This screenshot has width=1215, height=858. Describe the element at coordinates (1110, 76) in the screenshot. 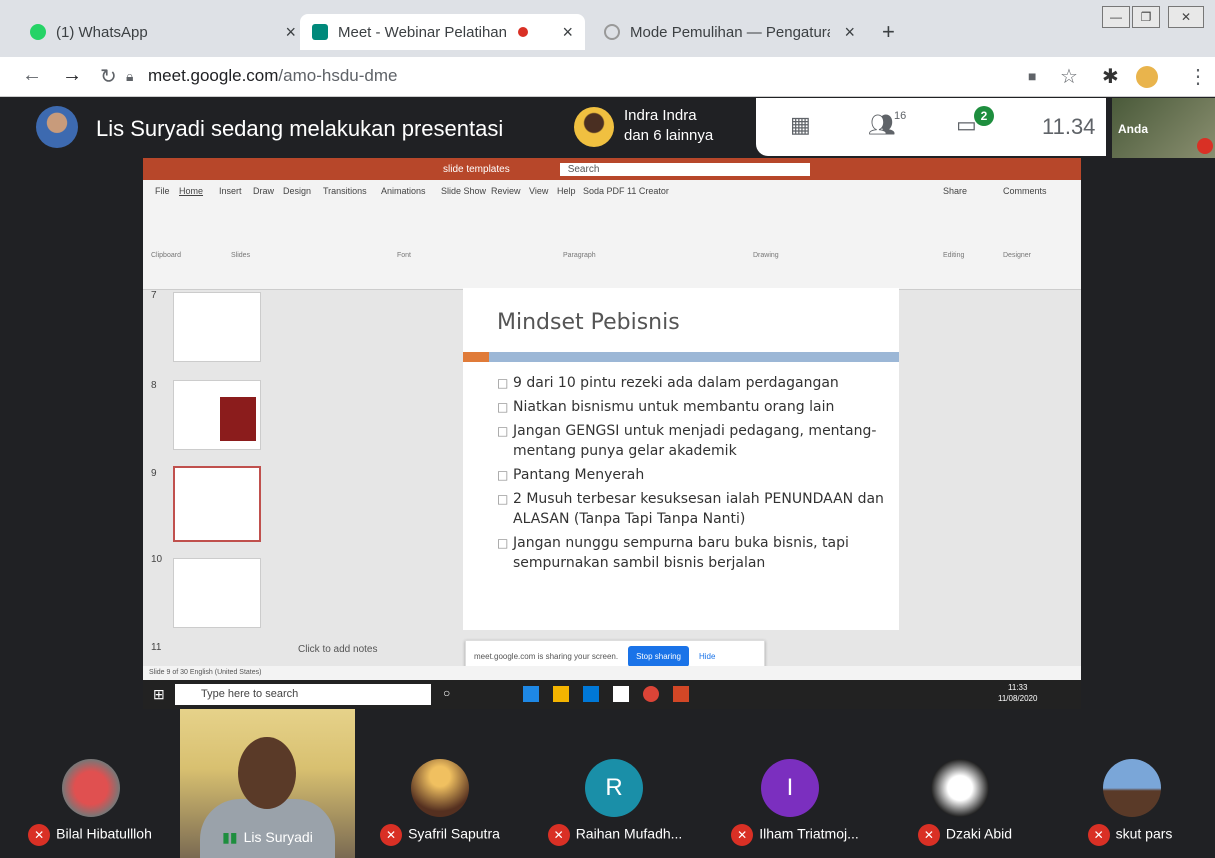

I see `extensions-icon: ✱` at that location.